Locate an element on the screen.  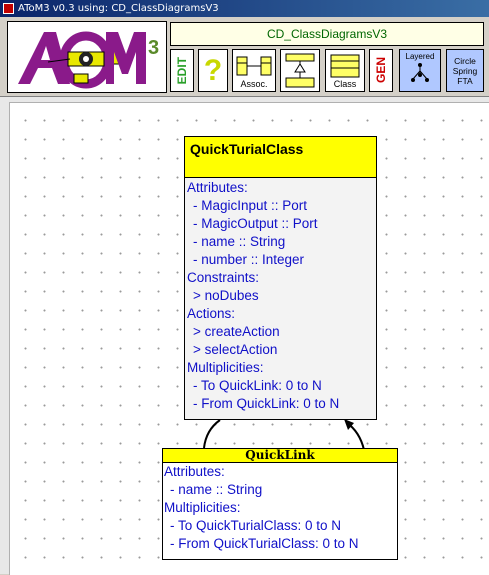
gen-button: GEN is located at coordinates (381, 70).